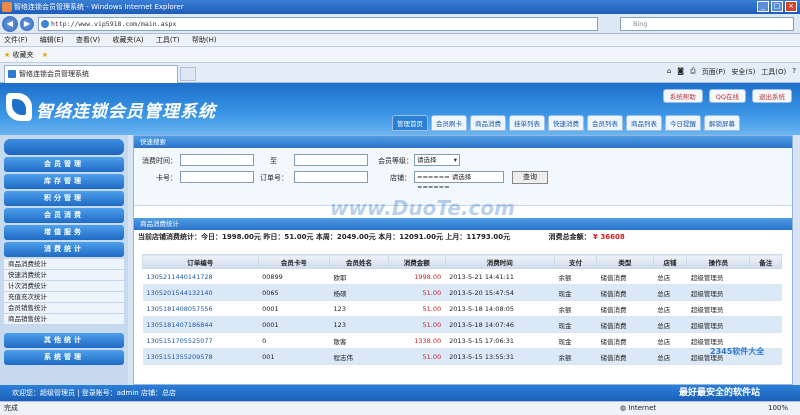  I want to click on sidebar-item-points: 积分管理, so click(64, 198).